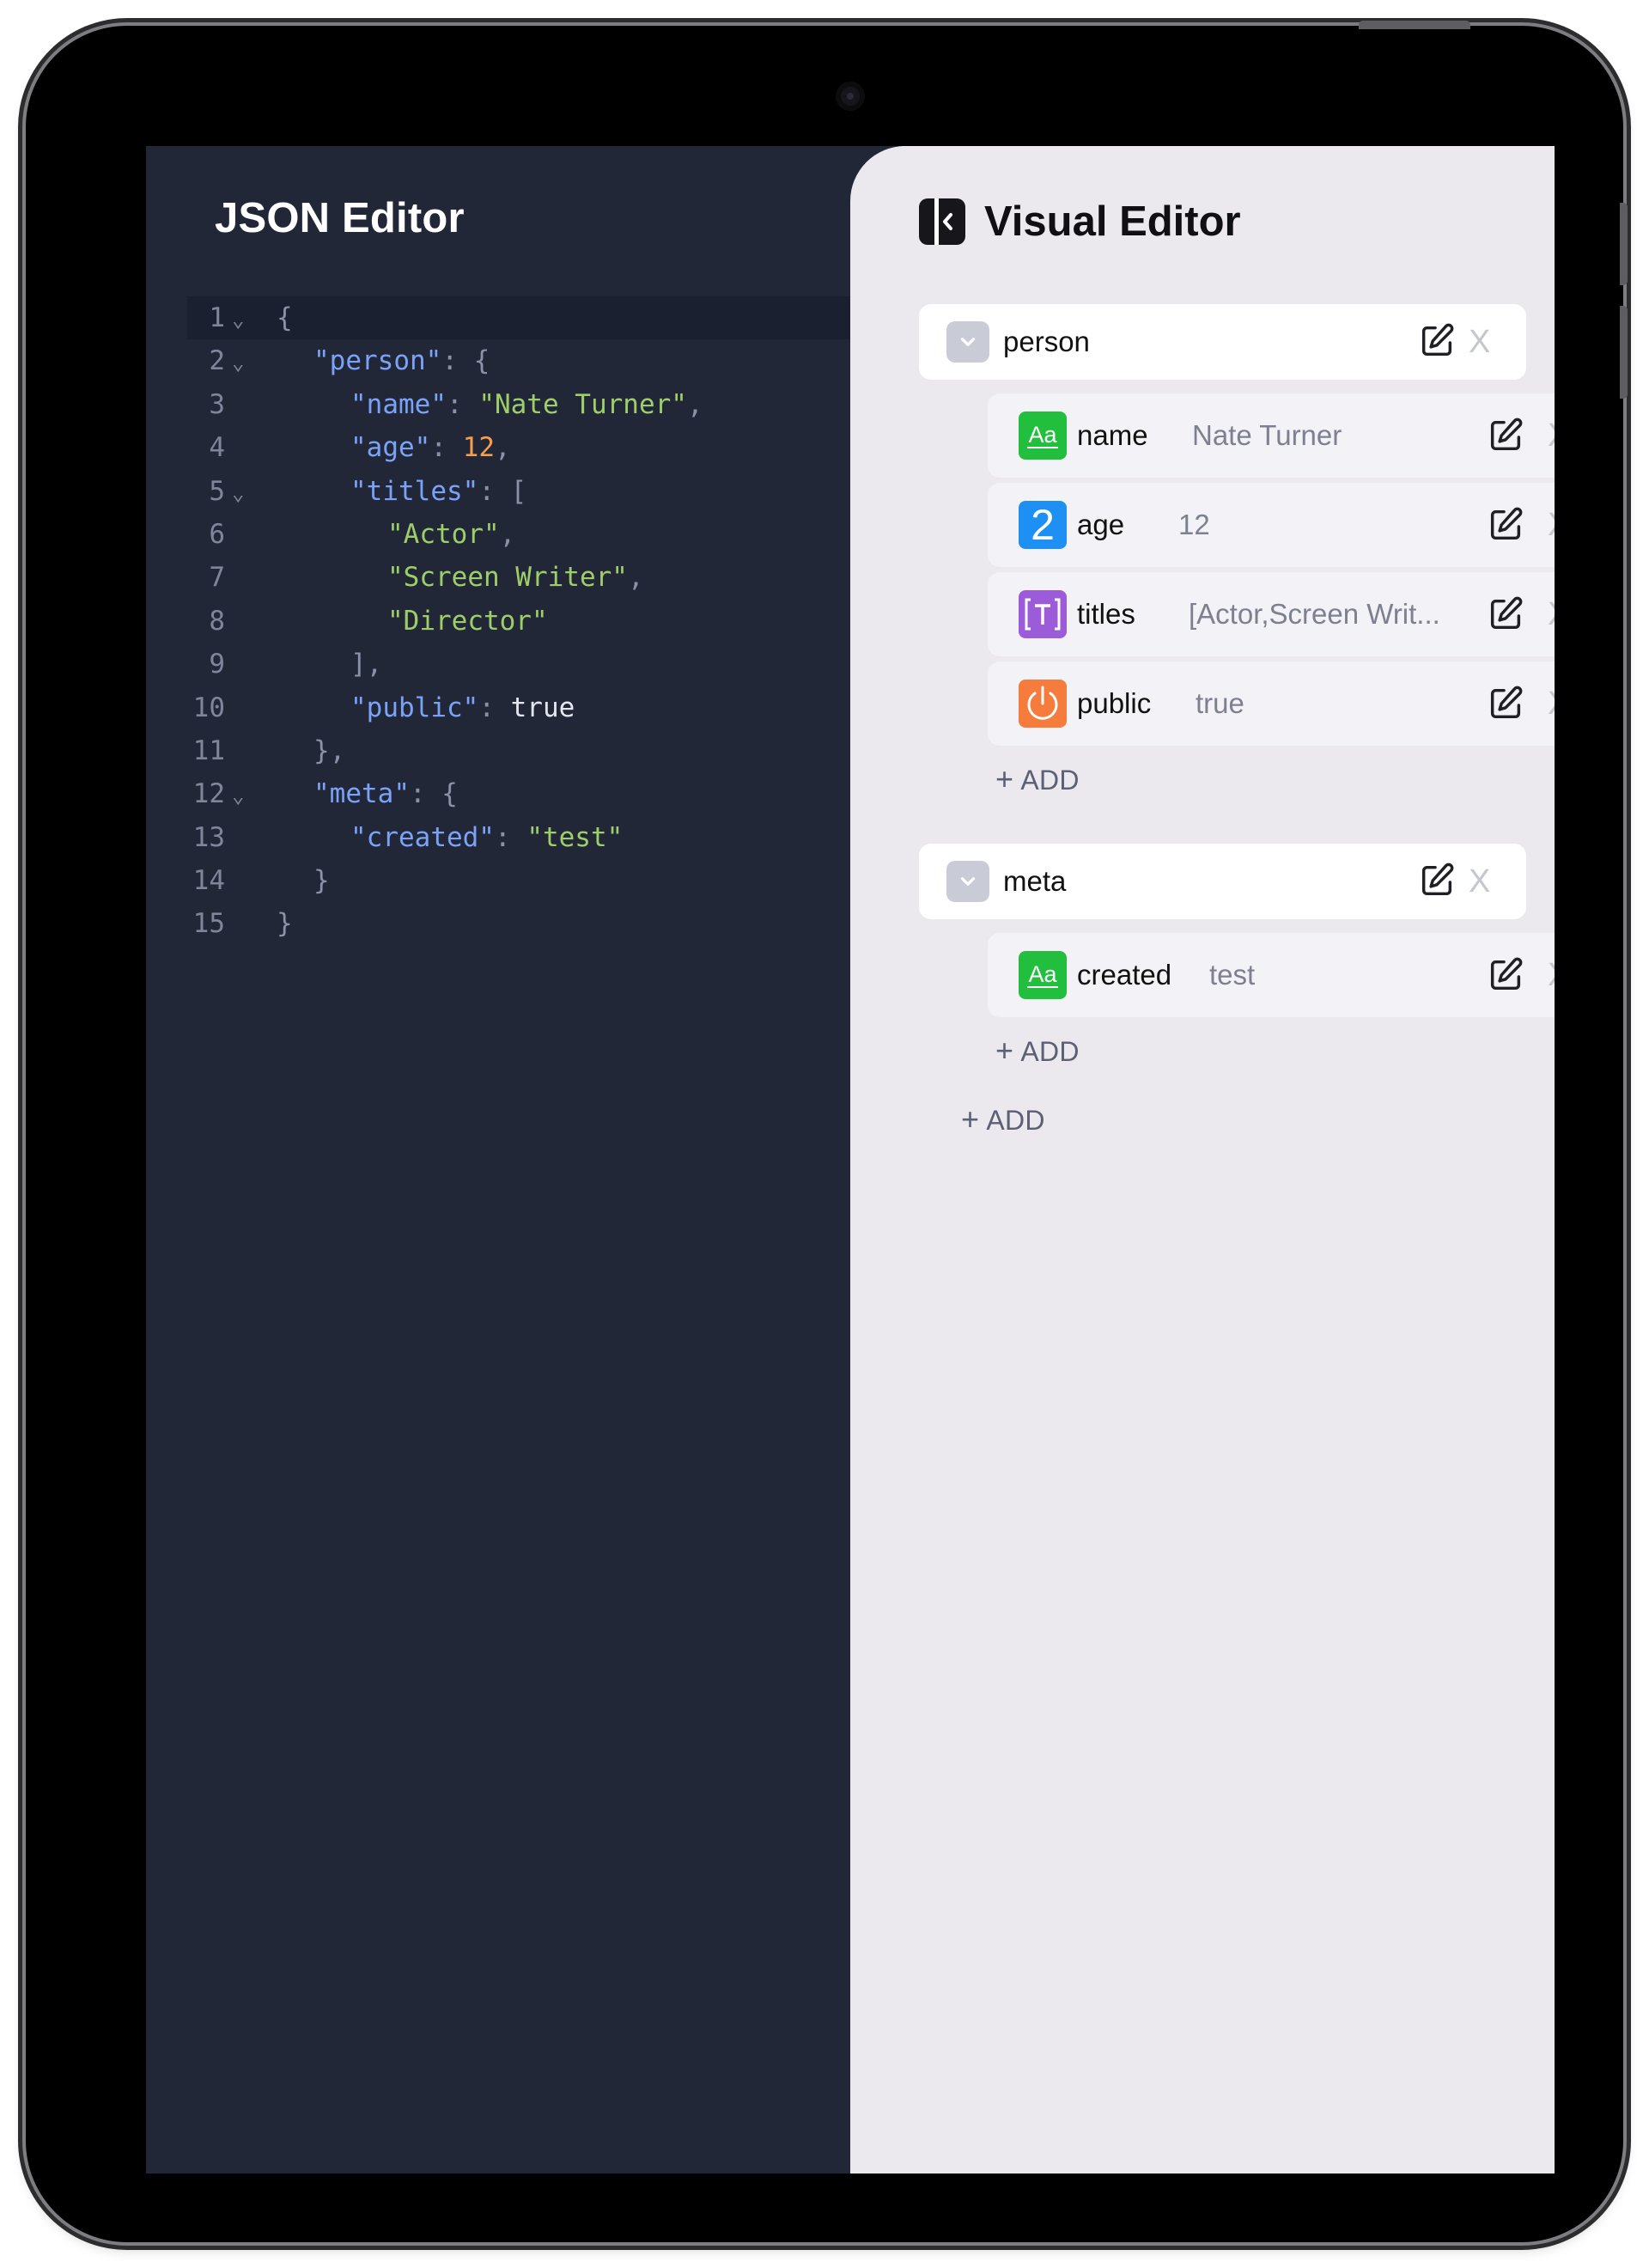  I want to click on code-token: },, so click(329, 750).